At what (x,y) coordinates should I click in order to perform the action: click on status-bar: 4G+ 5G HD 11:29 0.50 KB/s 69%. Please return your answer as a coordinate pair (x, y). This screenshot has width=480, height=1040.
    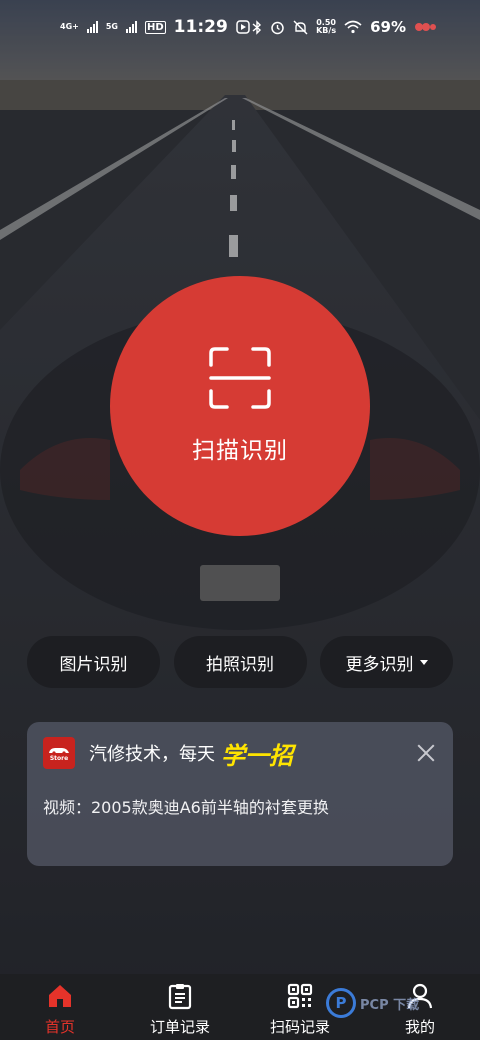
    Looking at the image, I should click on (240, 27).